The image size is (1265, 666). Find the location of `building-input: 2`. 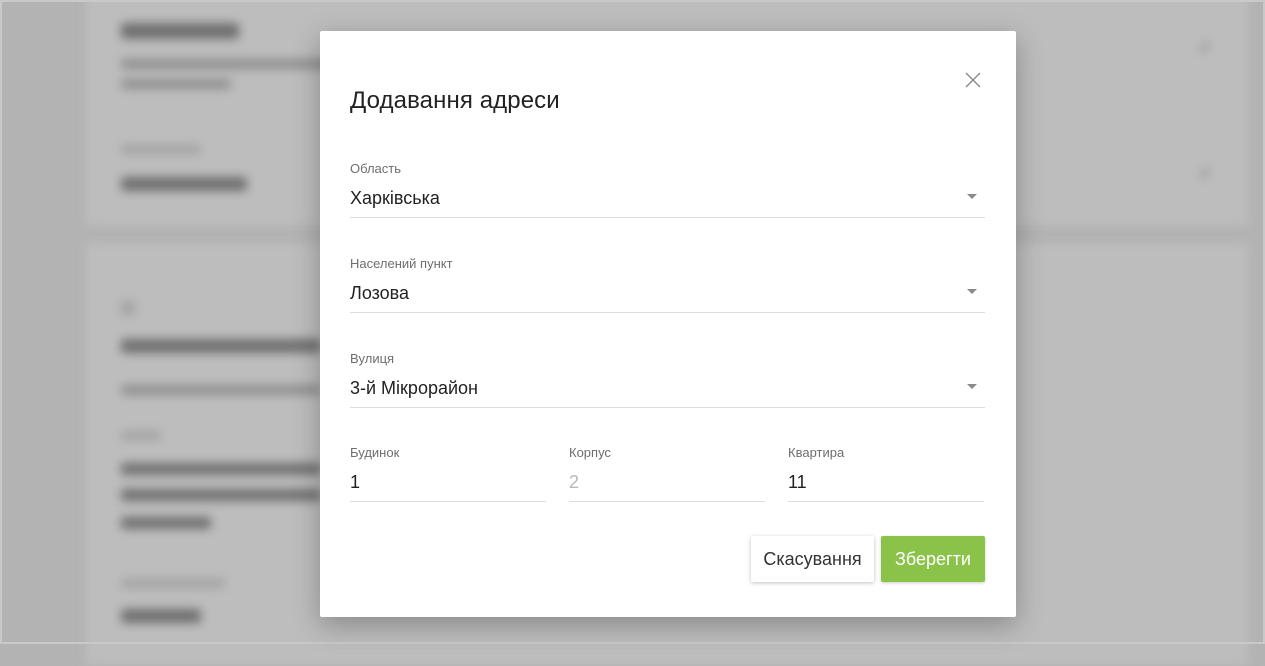

building-input: 2 is located at coordinates (574, 482).